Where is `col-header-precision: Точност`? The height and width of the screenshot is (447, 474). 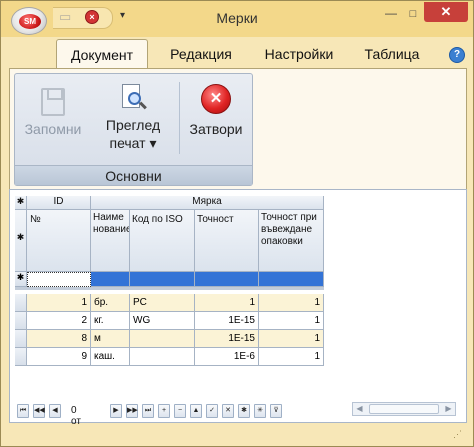
col-header-precision: Точност is located at coordinates (227, 241).